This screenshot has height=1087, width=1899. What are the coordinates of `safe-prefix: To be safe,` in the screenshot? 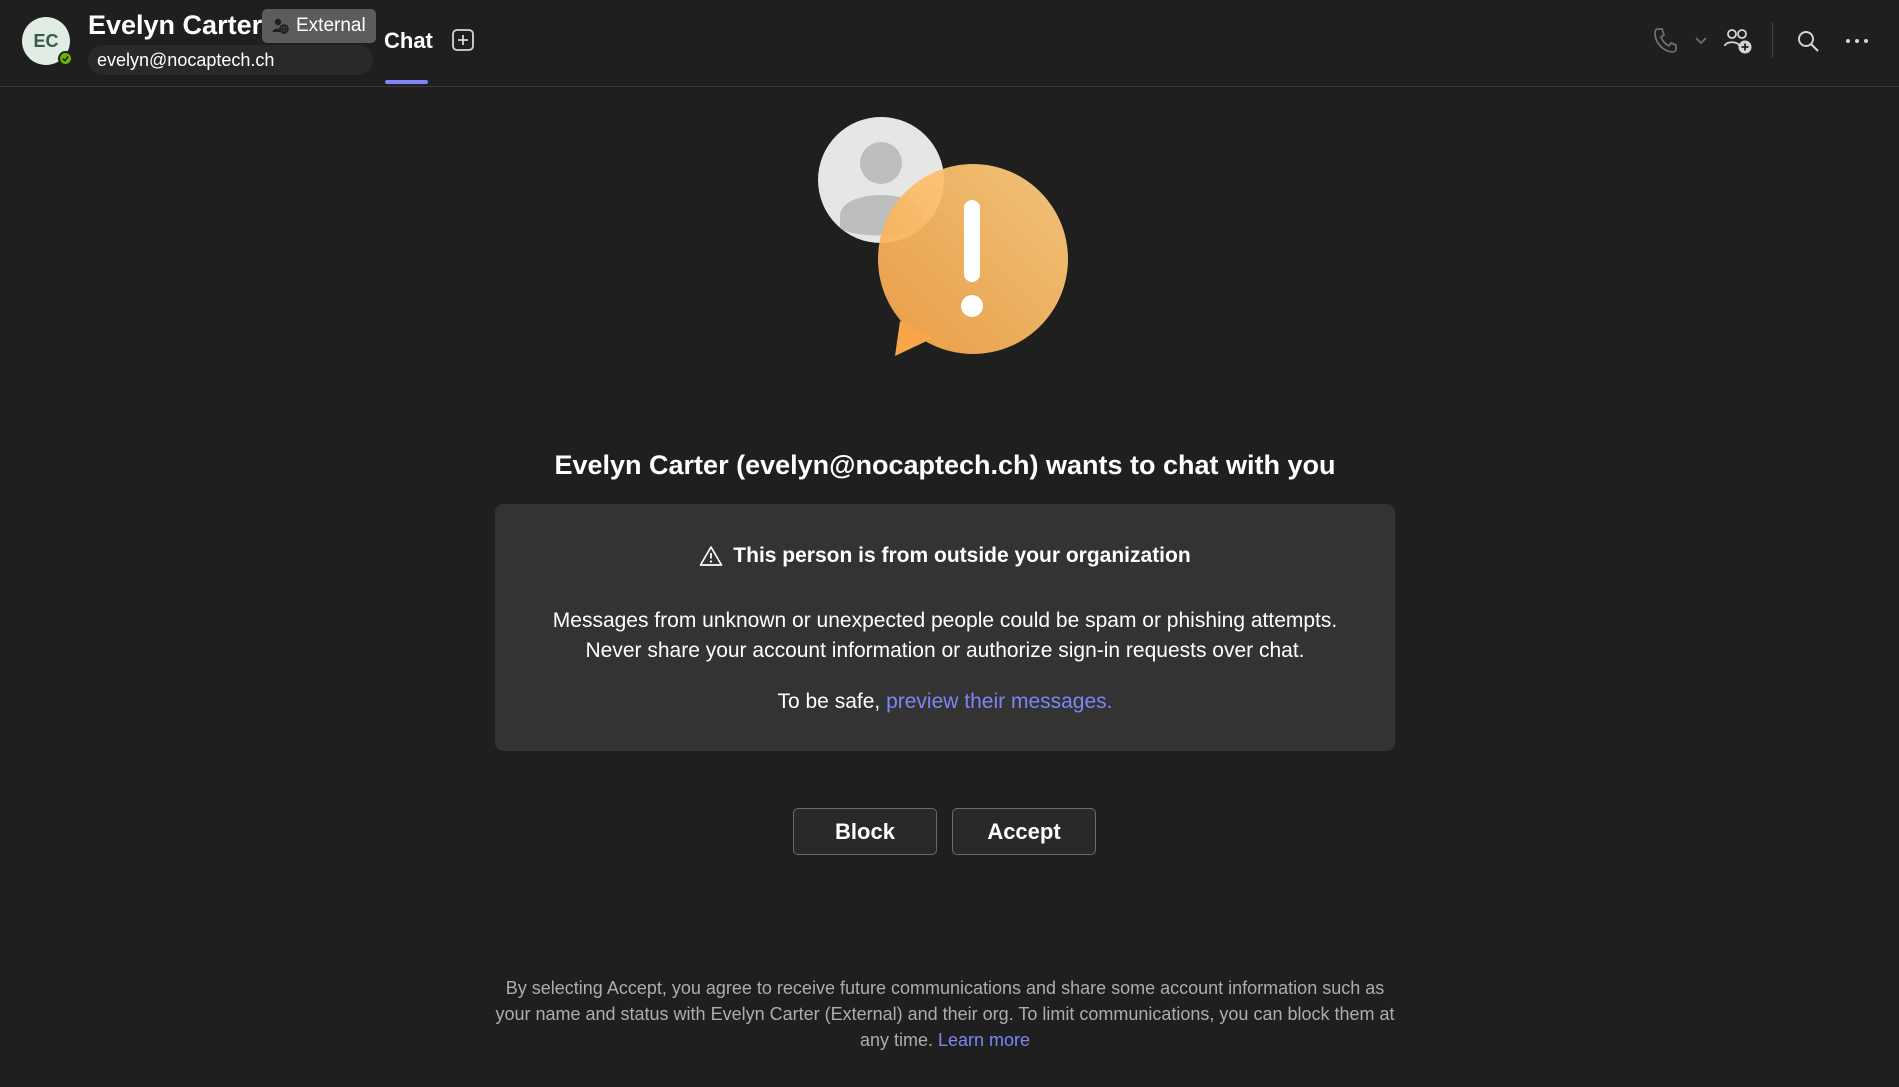 It's located at (829, 701).